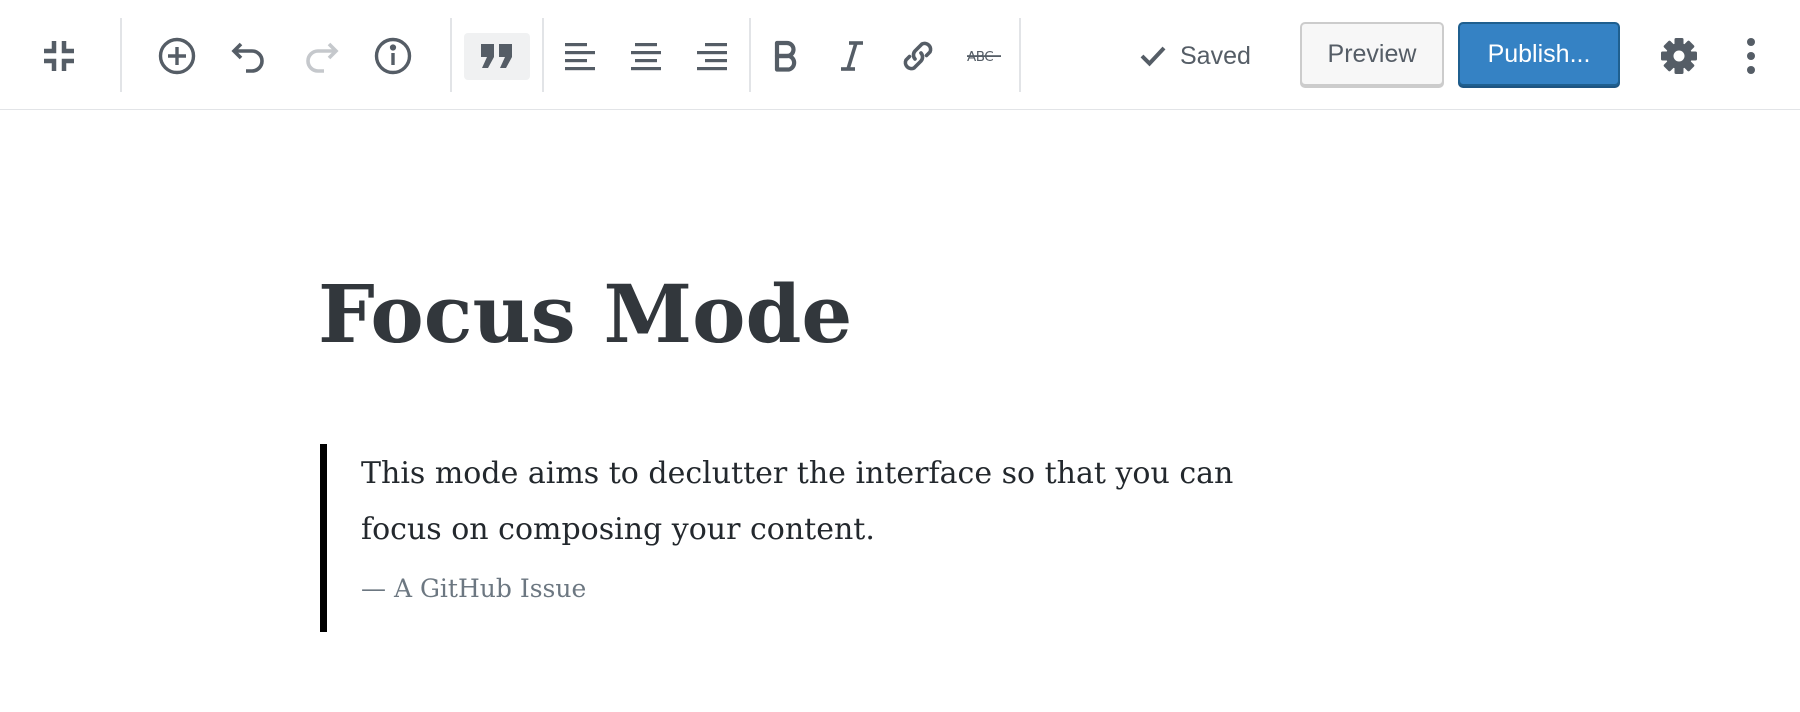  Describe the element at coordinates (497, 56) in the screenshot. I see `quote-icon` at that location.